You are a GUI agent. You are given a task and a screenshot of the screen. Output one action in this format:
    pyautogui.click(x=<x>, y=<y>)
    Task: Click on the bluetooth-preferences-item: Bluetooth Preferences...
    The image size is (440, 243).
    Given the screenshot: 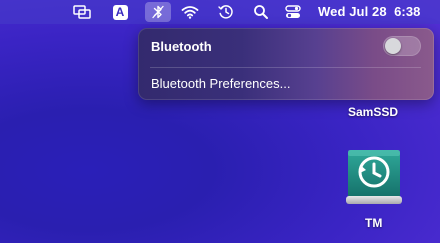 What is the action you would take?
    pyautogui.click(x=220, y=83)
    